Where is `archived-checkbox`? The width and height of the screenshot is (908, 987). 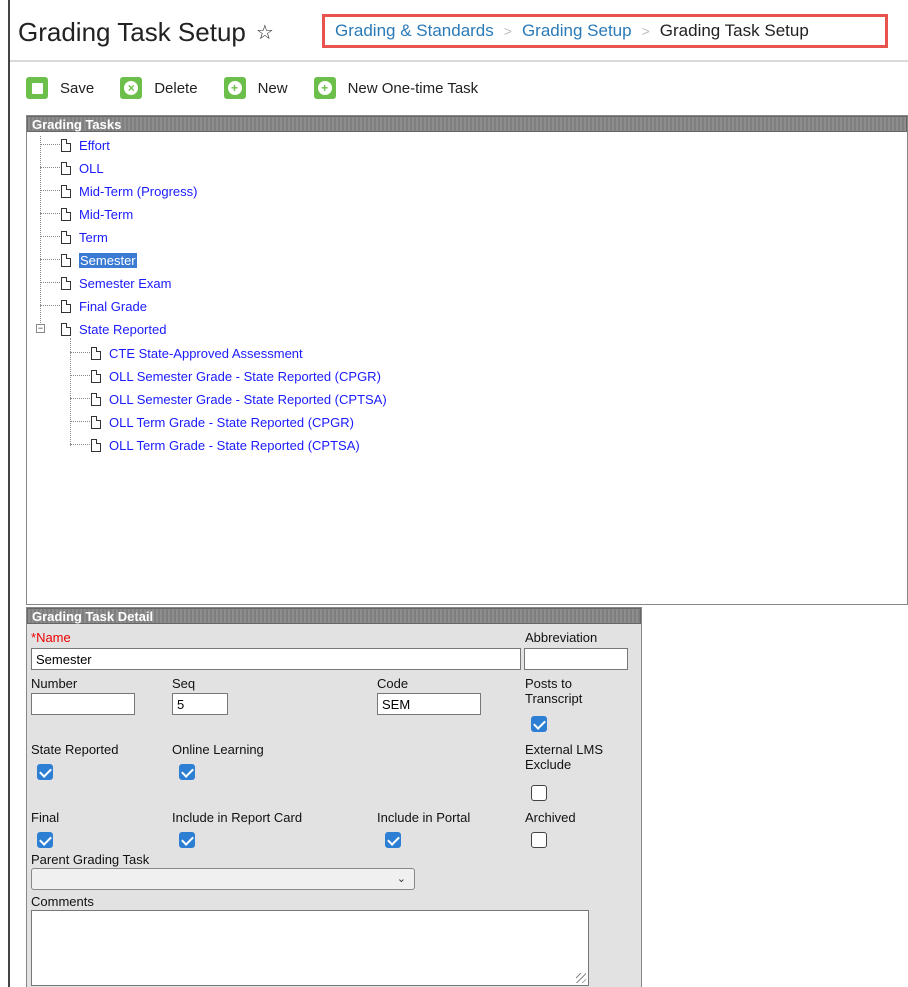 archived-checkbox is located at coordinates (539, 840).